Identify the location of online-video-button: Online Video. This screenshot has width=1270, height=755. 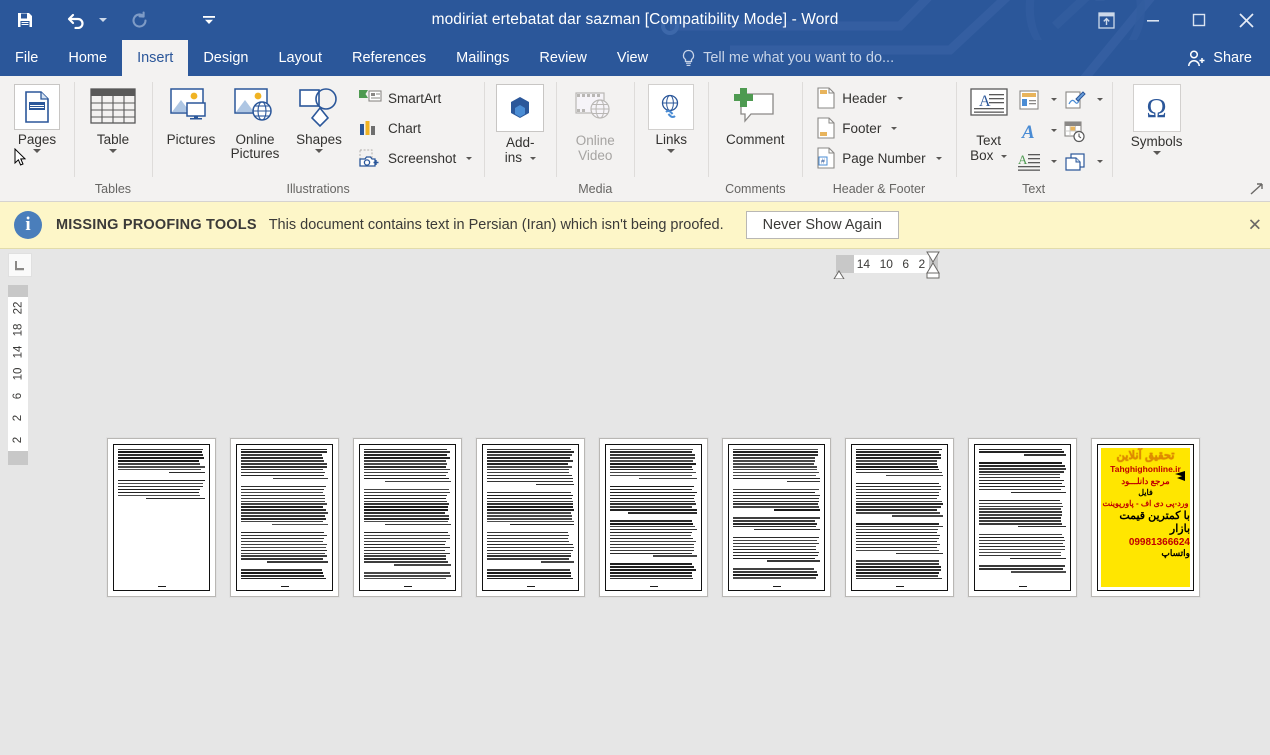
(595, 121).